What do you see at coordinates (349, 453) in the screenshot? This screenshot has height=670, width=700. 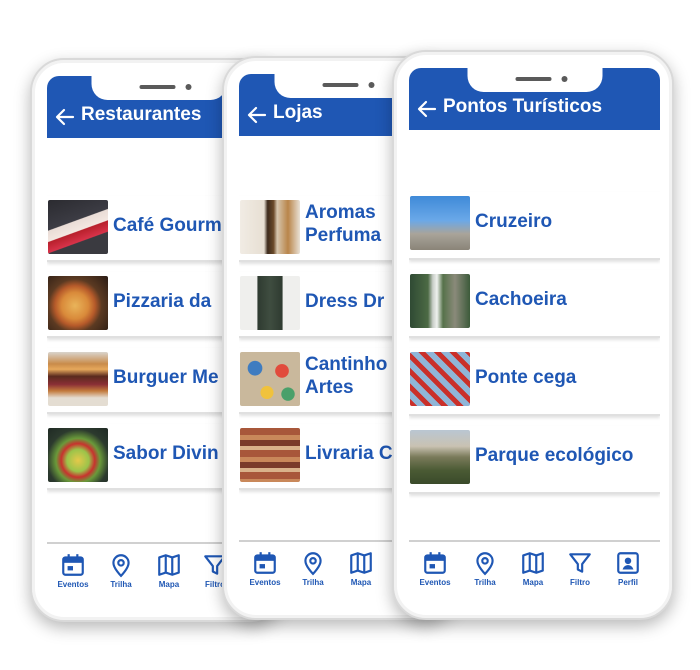 I see `place-name: Livraria C` at bounding box center [349, 453].